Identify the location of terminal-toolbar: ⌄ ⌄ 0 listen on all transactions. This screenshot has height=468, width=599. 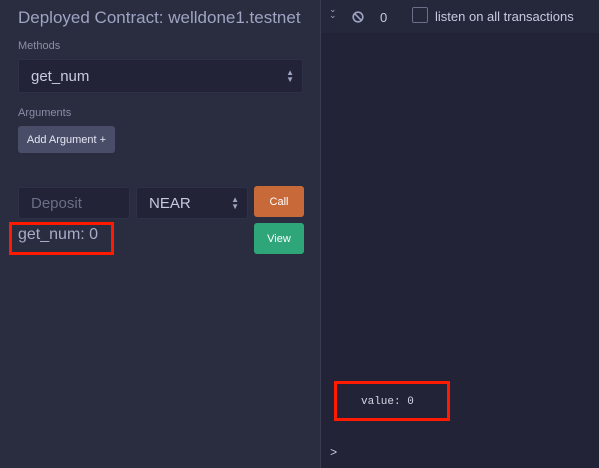
(460, 16).